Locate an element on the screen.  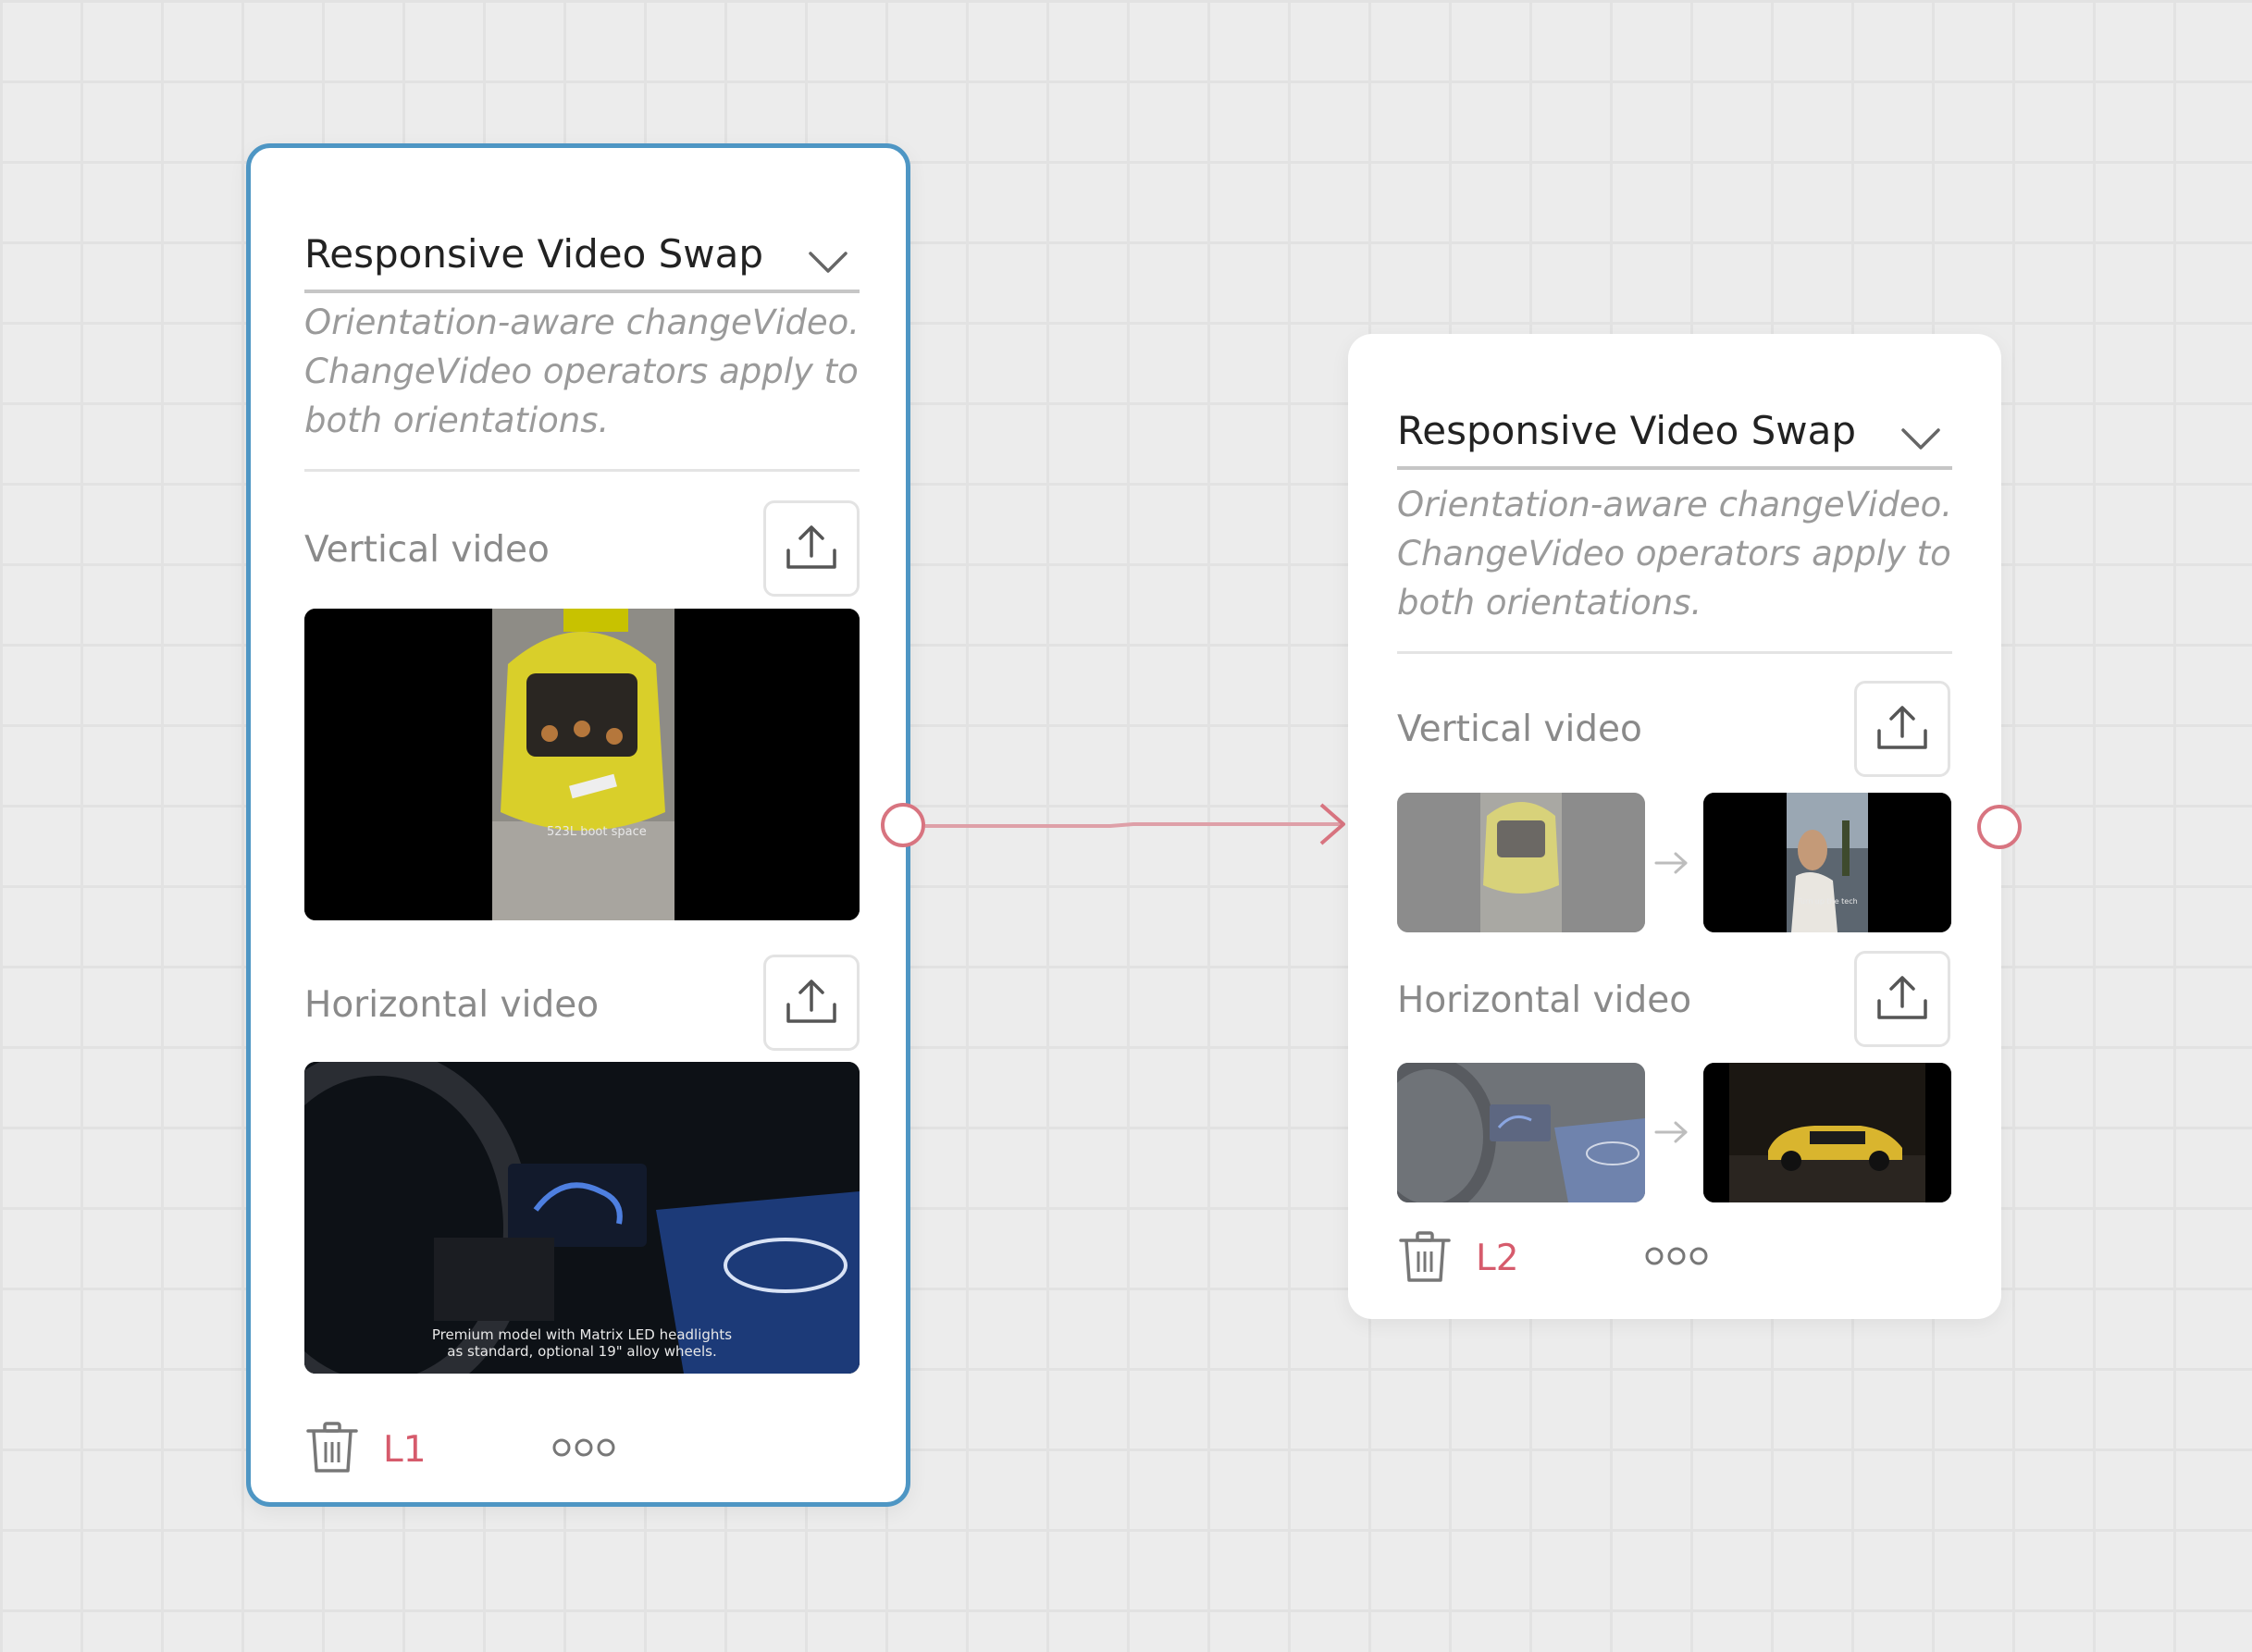
vertical-caption: 523L boot space is located at coordinates (597, 832).